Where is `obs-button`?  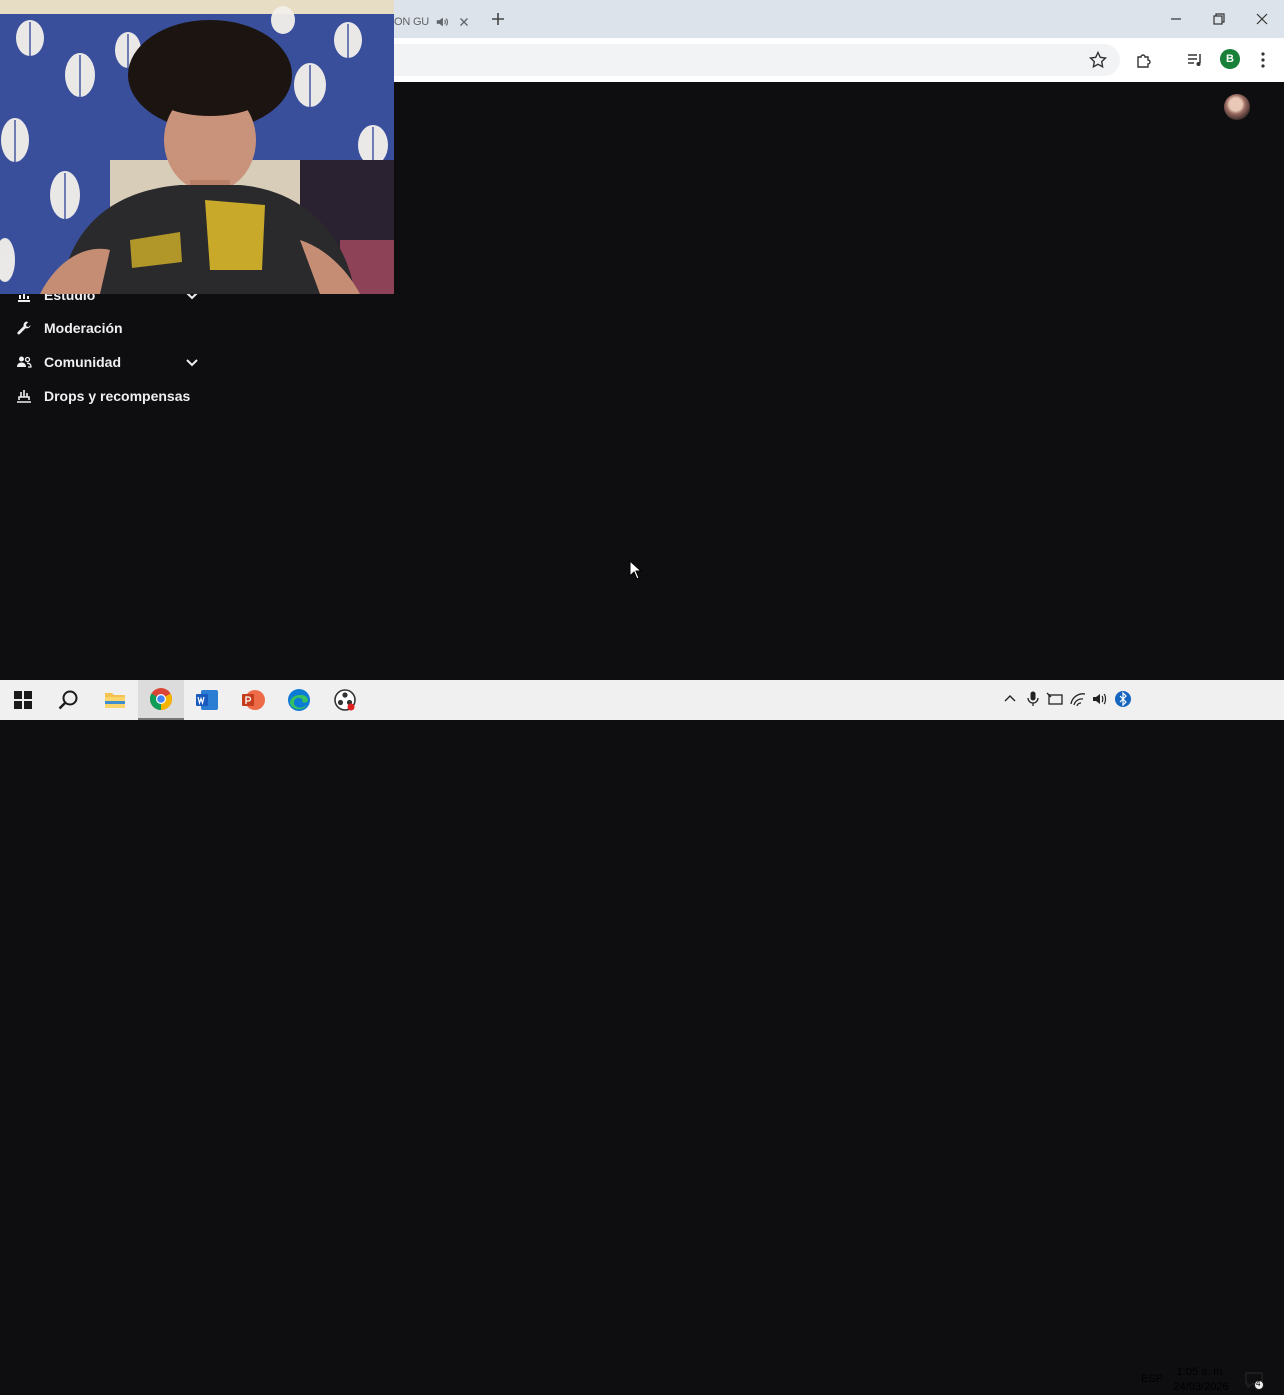 obs-button is located at coordinates (345, 700).